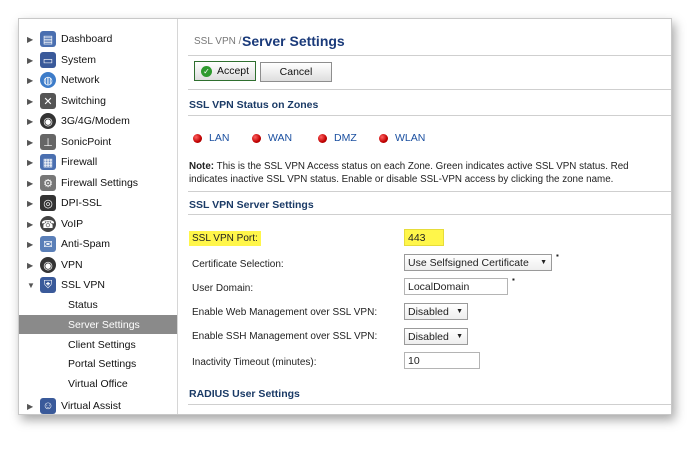 This screenshot has width=687, height=450. Describe the element at coordinates (86, 142) in the screenshot. I see `sidebar-item-label: SonicPoint` at that location.